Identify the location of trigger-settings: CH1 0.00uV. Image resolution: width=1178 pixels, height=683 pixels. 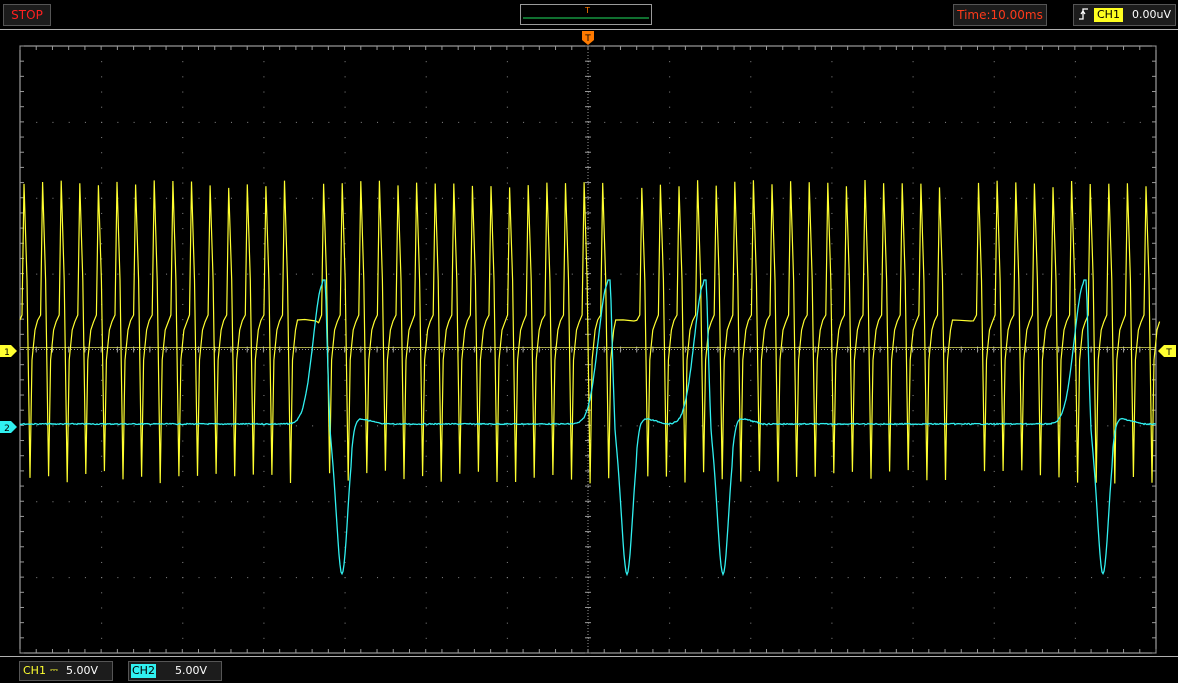
(1124, 15).